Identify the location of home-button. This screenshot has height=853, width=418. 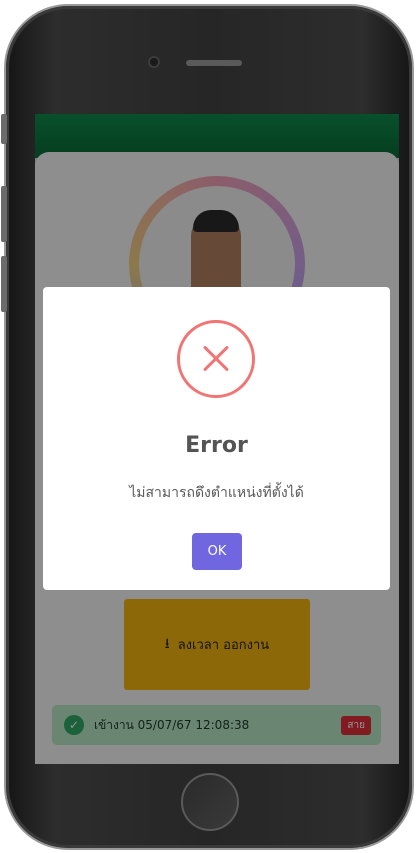
(210, 802).